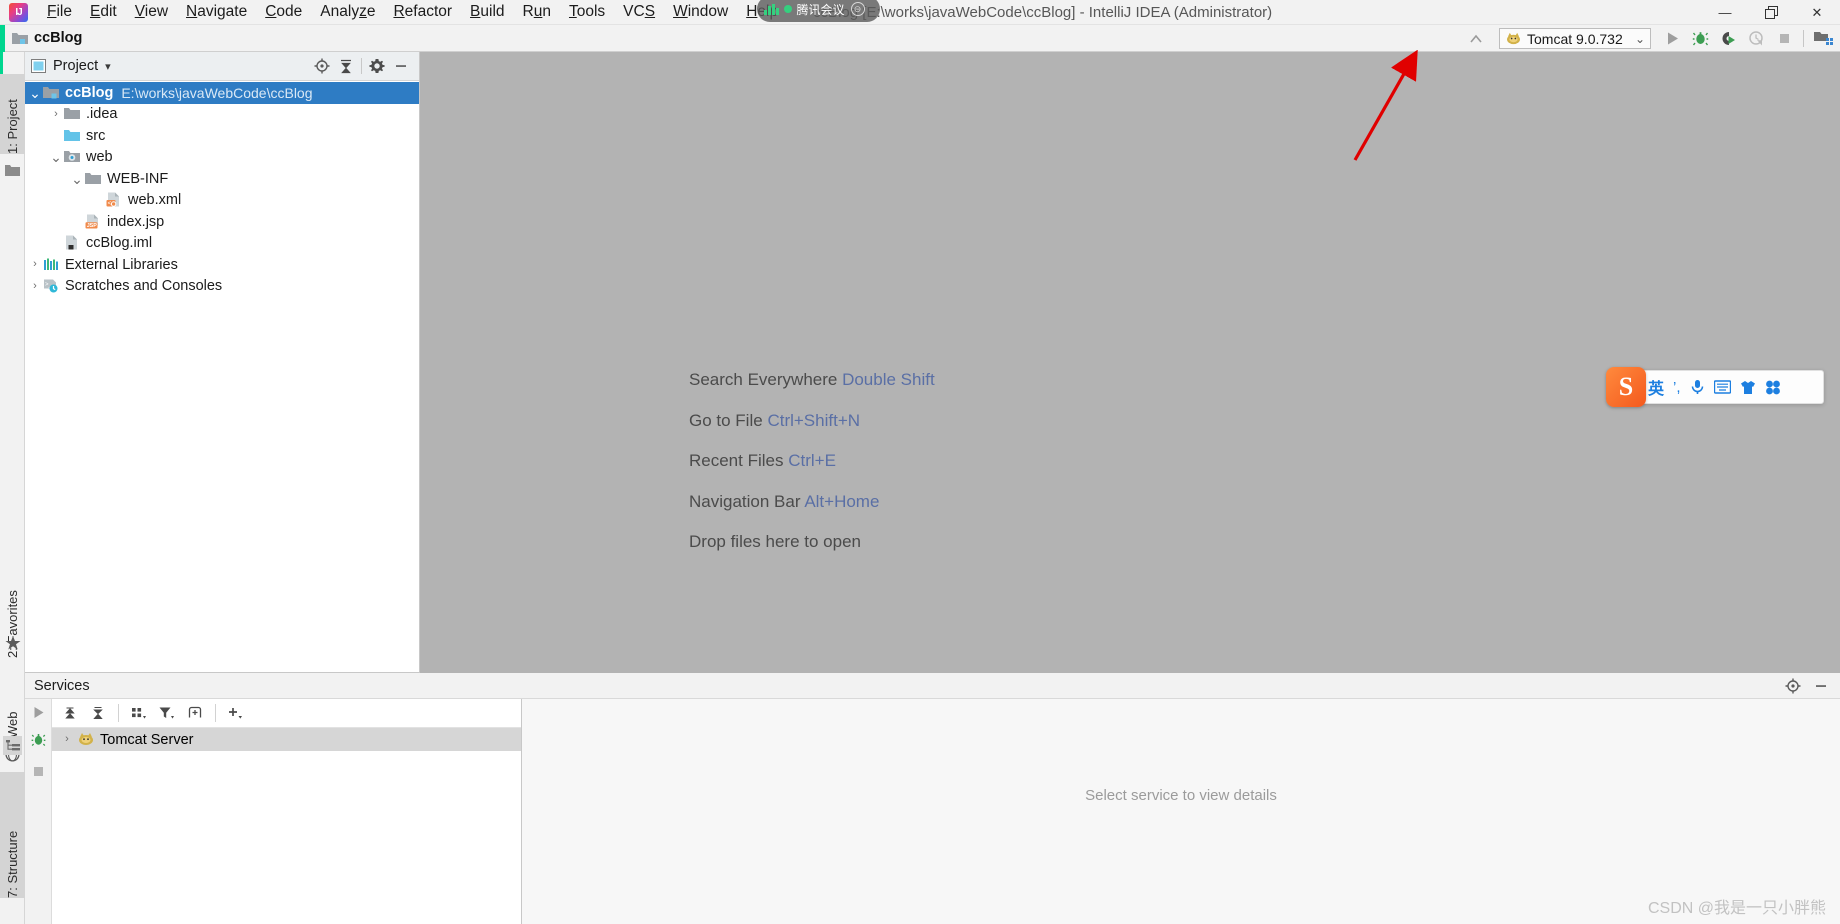 This screenshot has height=924, width=1840. Describe the element at coordinates (422, 12) in the screenshot. I see `menu-refactor: Refactor` at that location.